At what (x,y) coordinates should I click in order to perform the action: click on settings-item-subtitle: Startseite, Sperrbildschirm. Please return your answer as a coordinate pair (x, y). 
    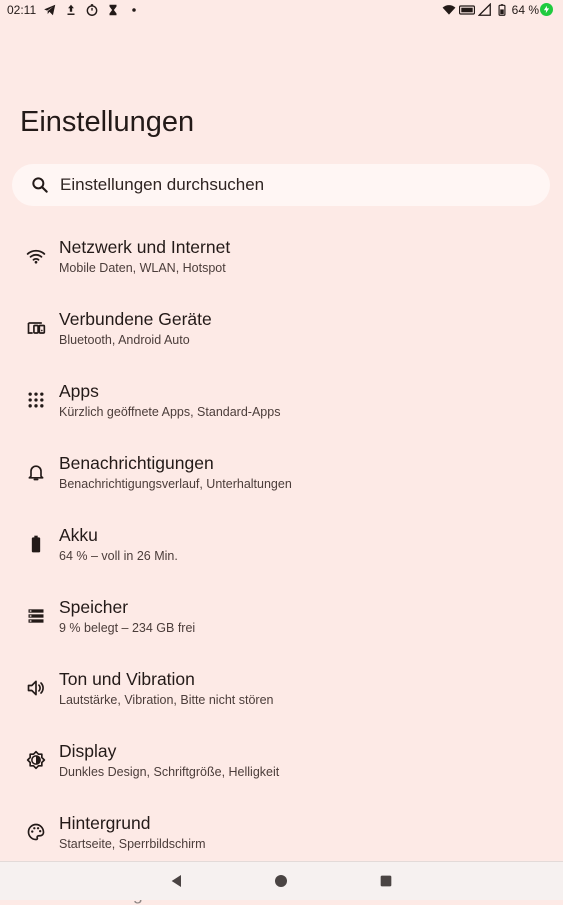
    Looking at the image, I should click on (132, 844).